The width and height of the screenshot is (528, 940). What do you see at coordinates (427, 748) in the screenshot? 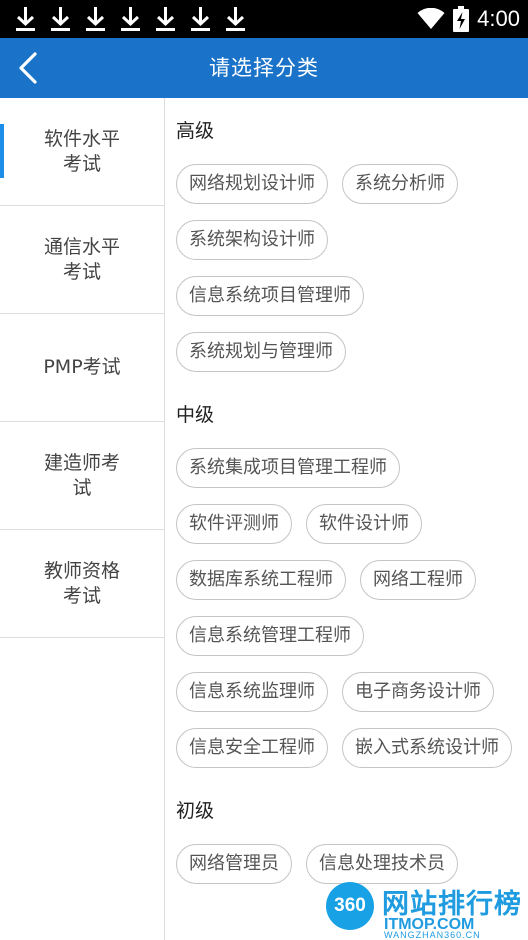
I see `chip-embedded-designer: 嵌入式系统设计师` at bounding box center [427, 748].